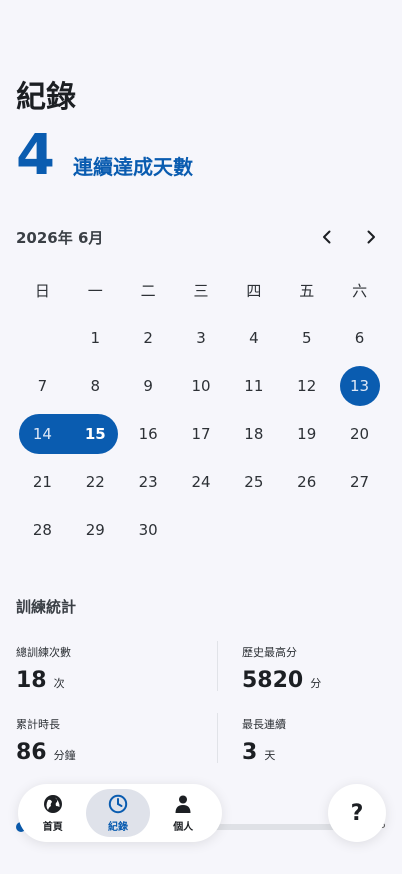  What do you see at coordinates (148, 482) in the screenshot?
I see `calendar-day: 23` at bounding box center [148, 482].